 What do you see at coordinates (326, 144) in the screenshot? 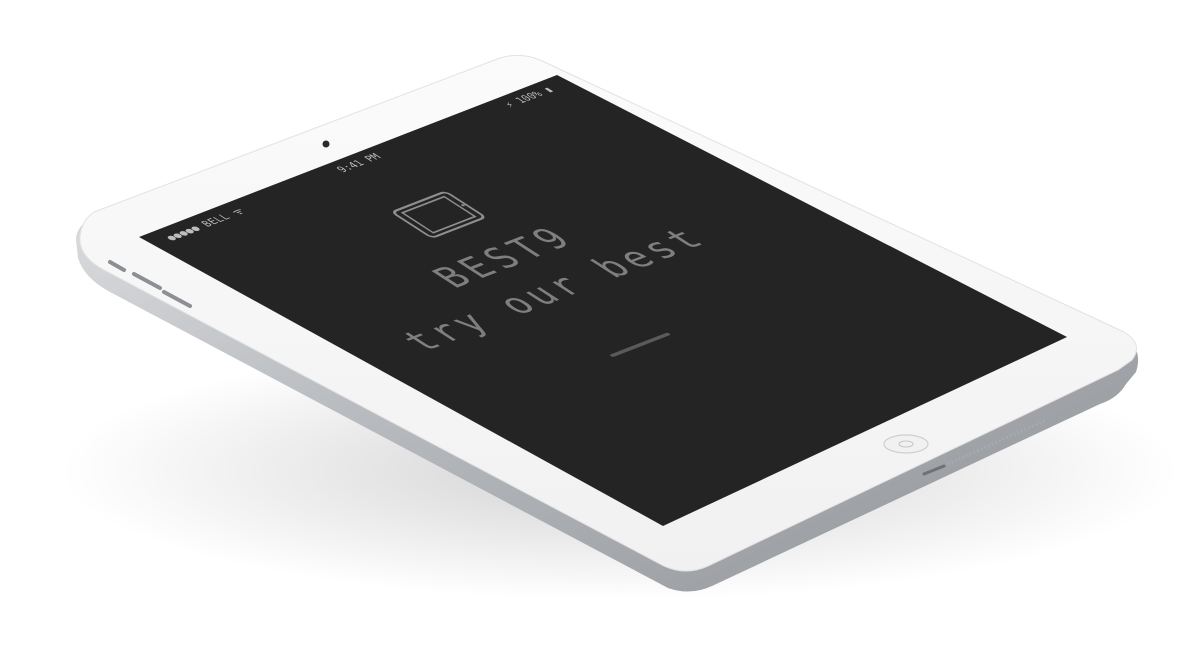
I see `camera-icon` at bounding box center [326, 144].